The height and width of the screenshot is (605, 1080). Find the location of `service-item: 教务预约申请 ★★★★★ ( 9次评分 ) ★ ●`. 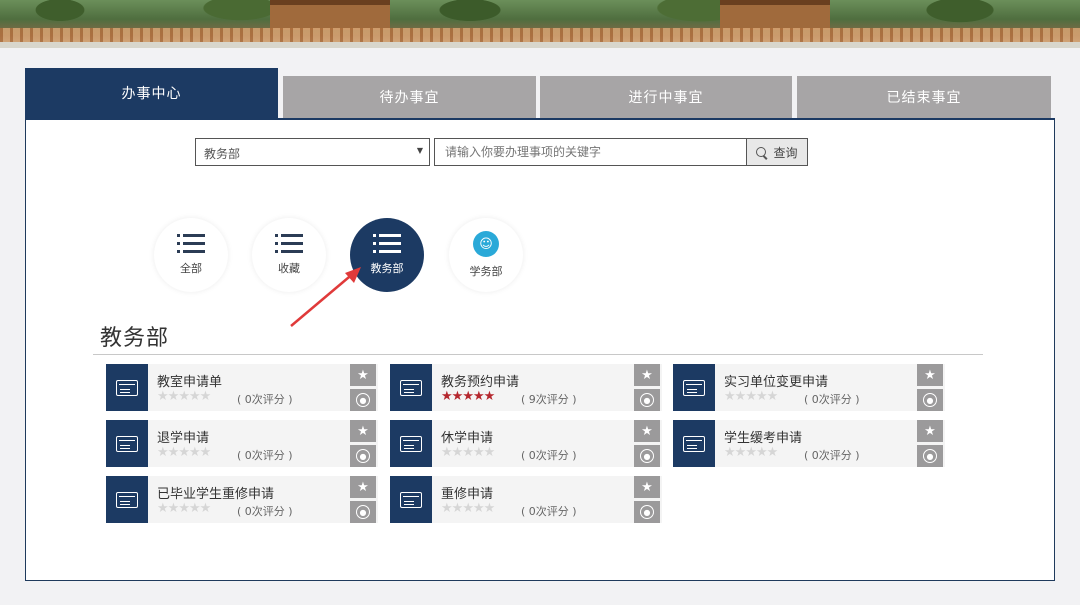

service-item: 教务预约申请 ★★★★★ ( 9次评分 ) ★ ● is located at coordinates (526, 387).